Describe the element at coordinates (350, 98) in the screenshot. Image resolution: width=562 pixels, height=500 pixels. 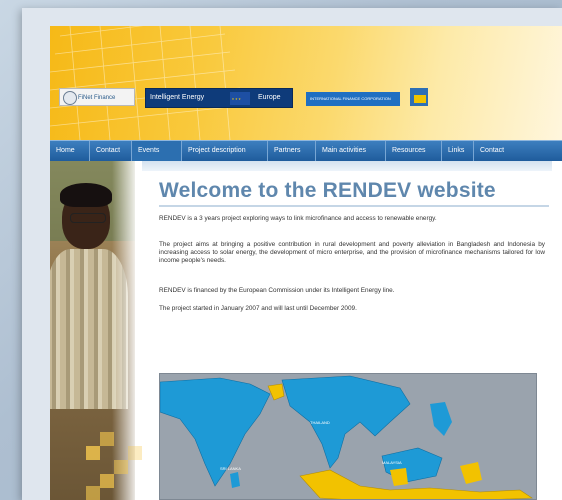
I see `ifc-logo-text: INTERNATIONAL FINANCE CORPORATION` at that location.